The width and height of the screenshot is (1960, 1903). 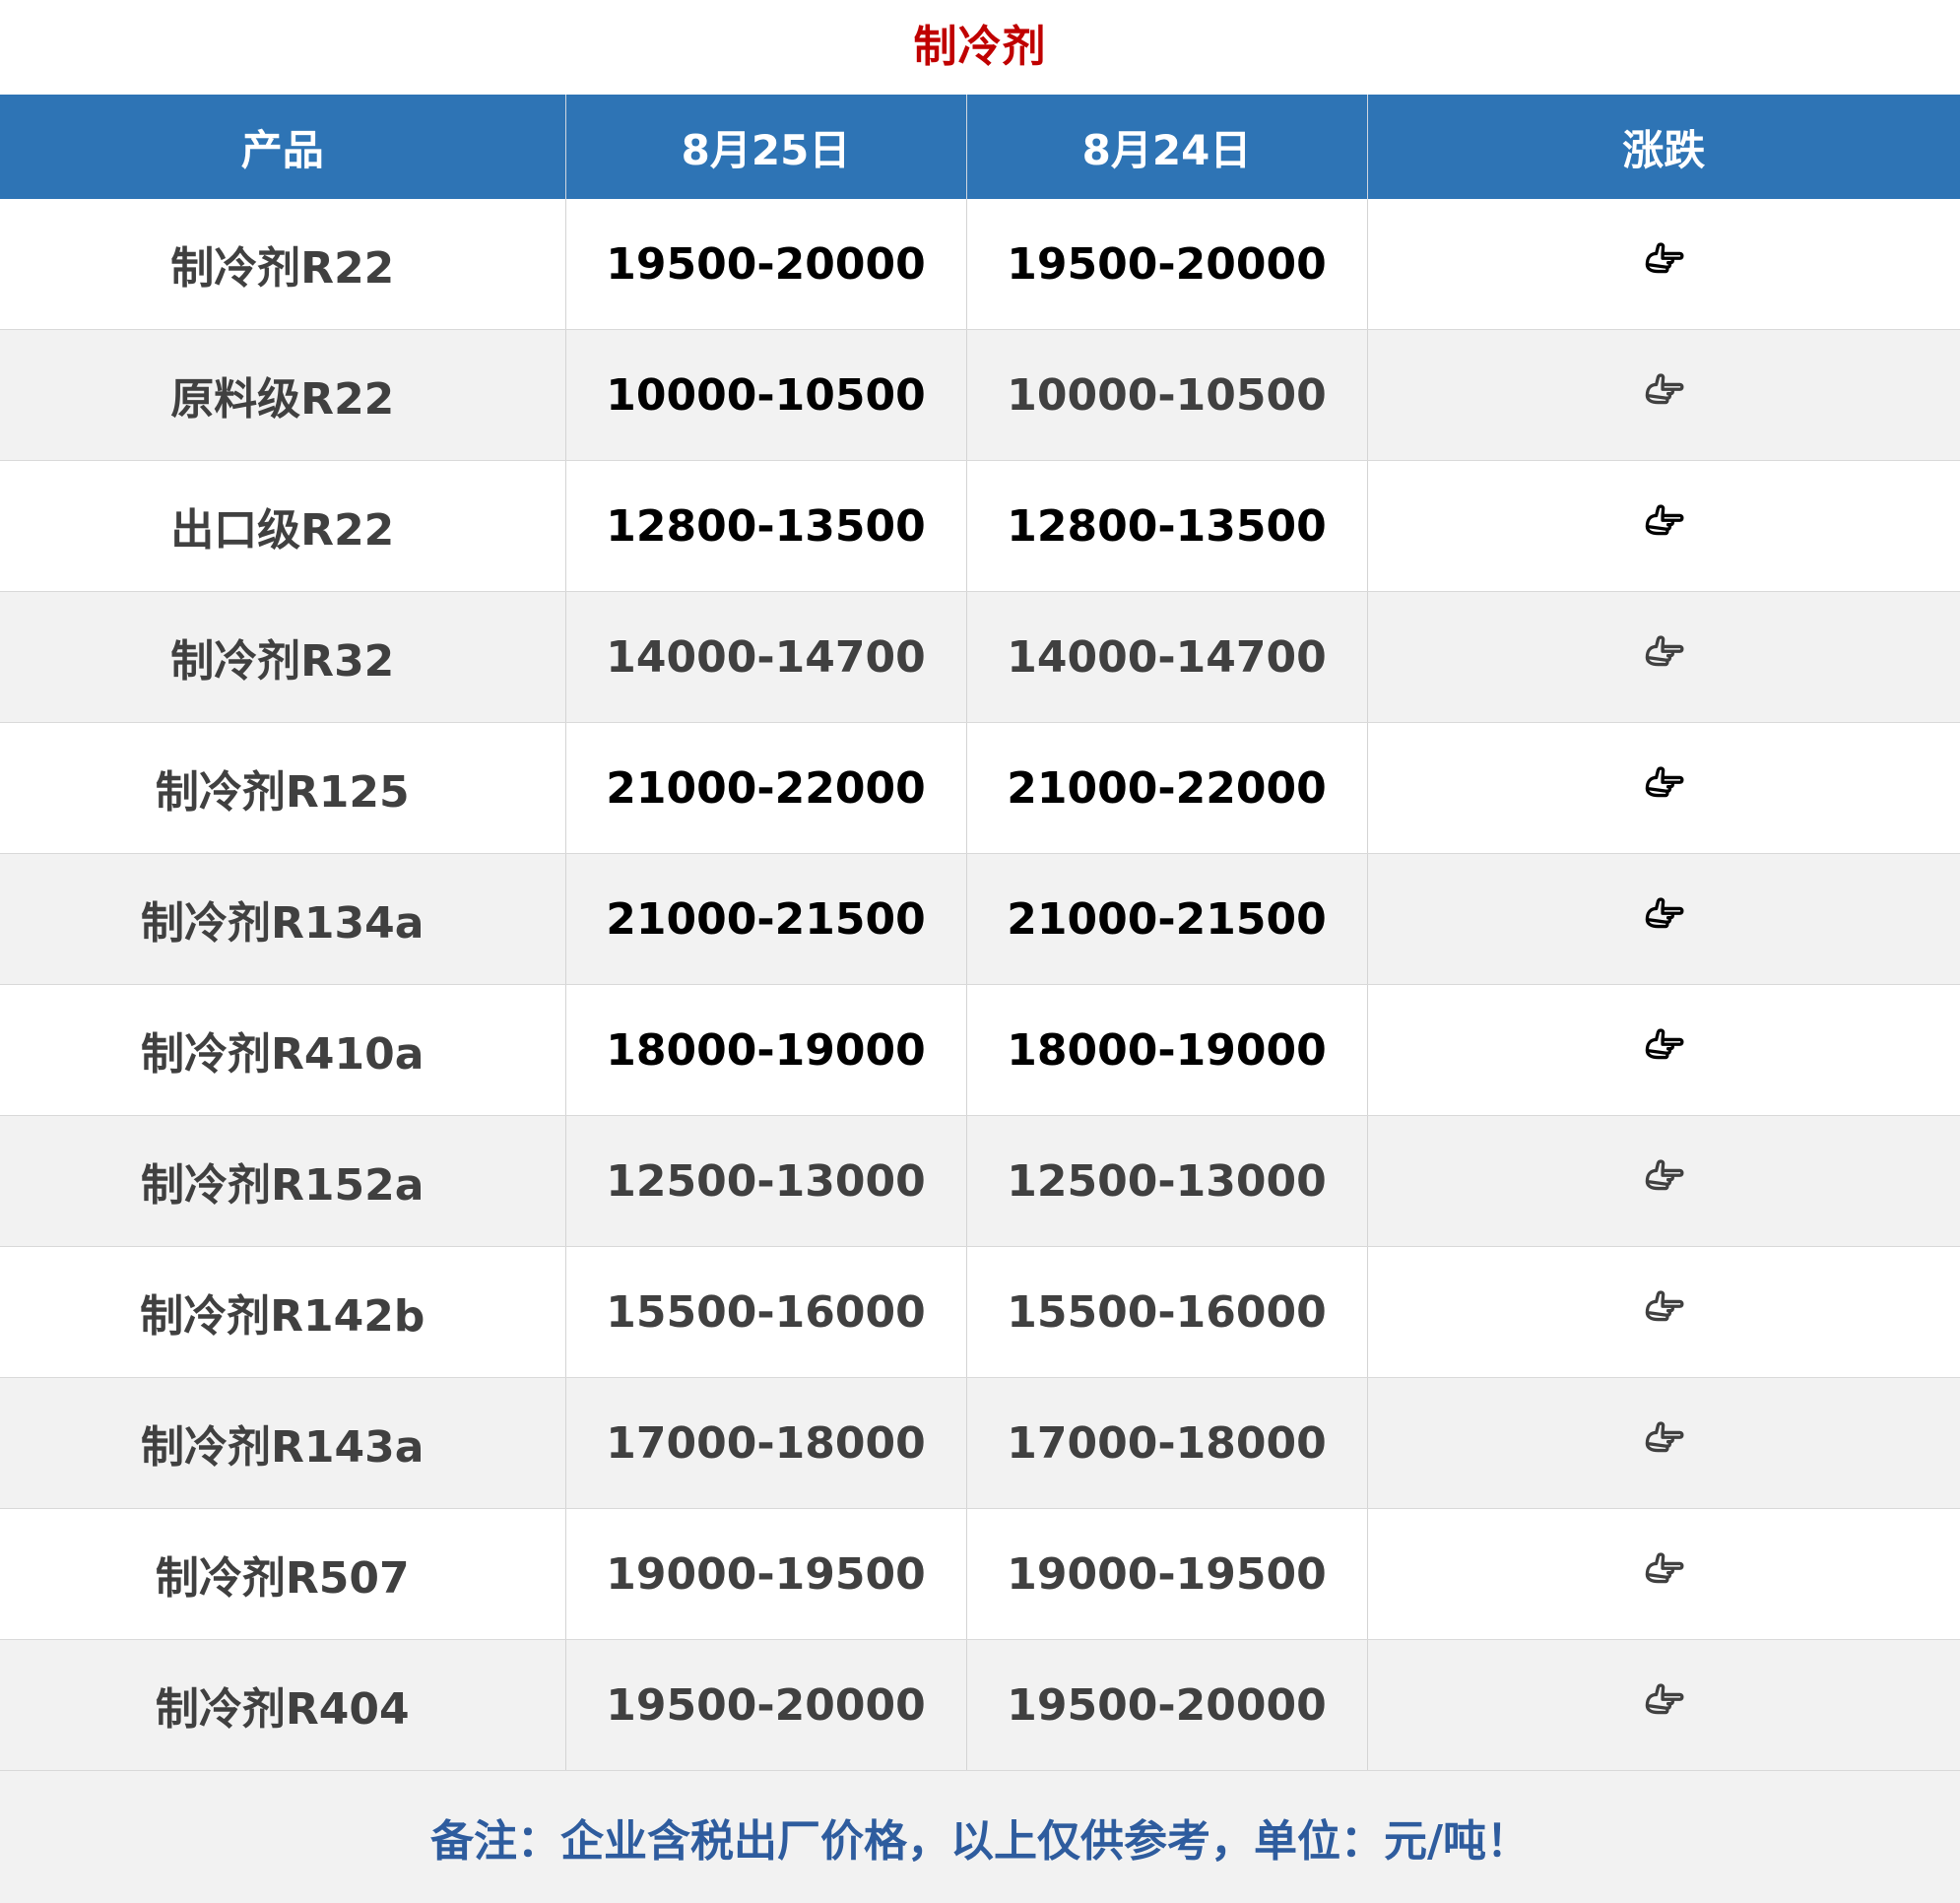 I want to click on table-row: 制冷剂R134a 21000-21500 21000-21500, so click(x=980, y=919).